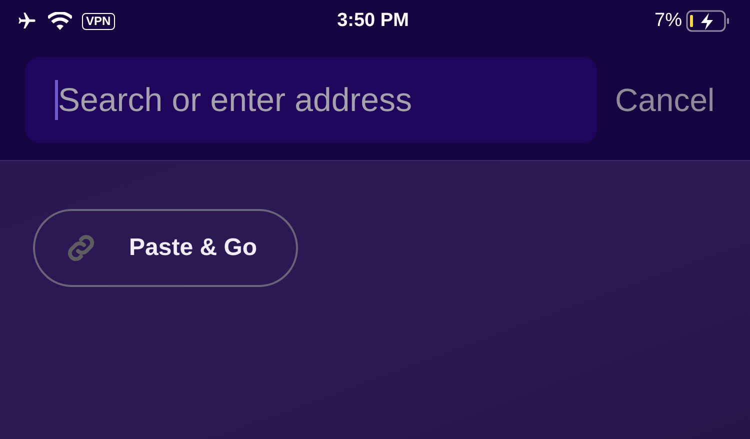 This screenshot has height=439, width=750. I want to click on wifi-icon, so click(60, 21).